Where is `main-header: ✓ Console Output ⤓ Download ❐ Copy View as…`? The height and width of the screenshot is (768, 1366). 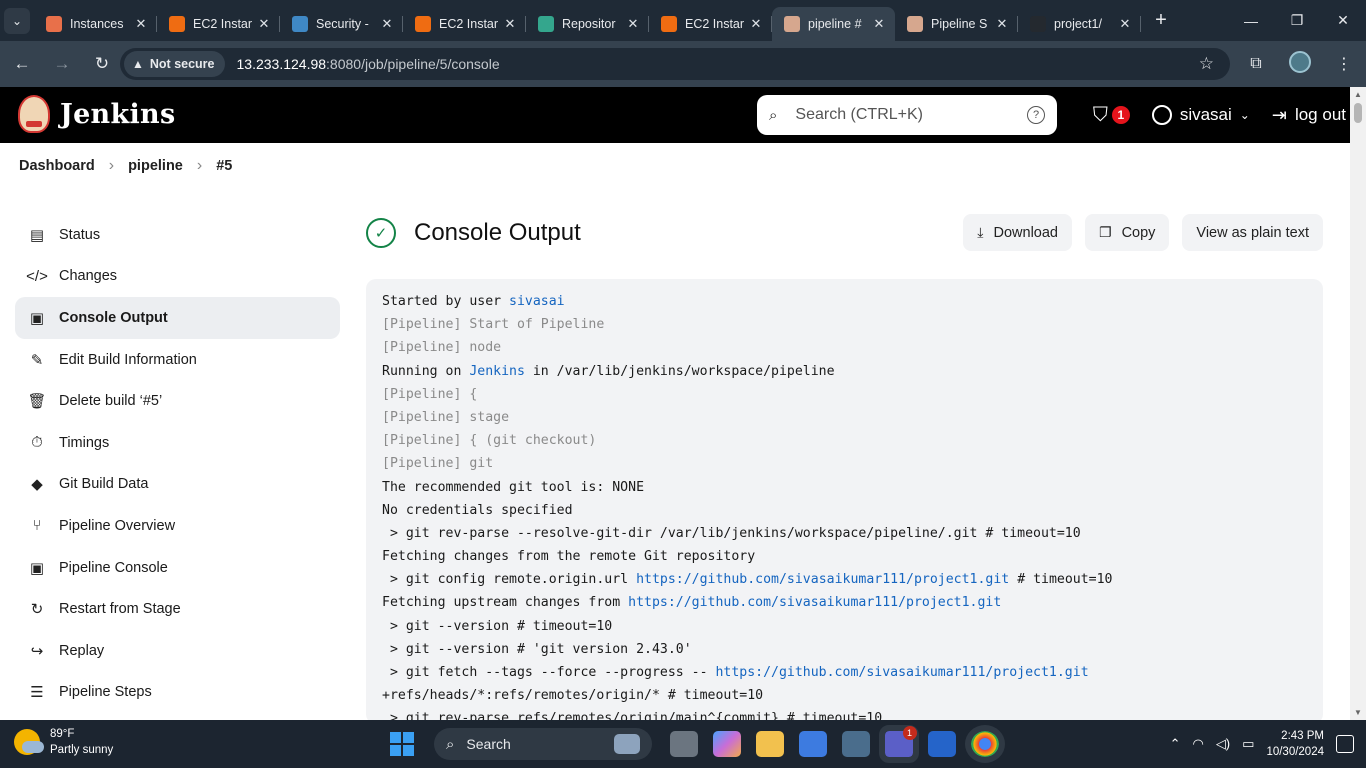
main-header: ✓ Console Output ⤓ Download ❐ Copy View as… is located at coordinates (844, 235).